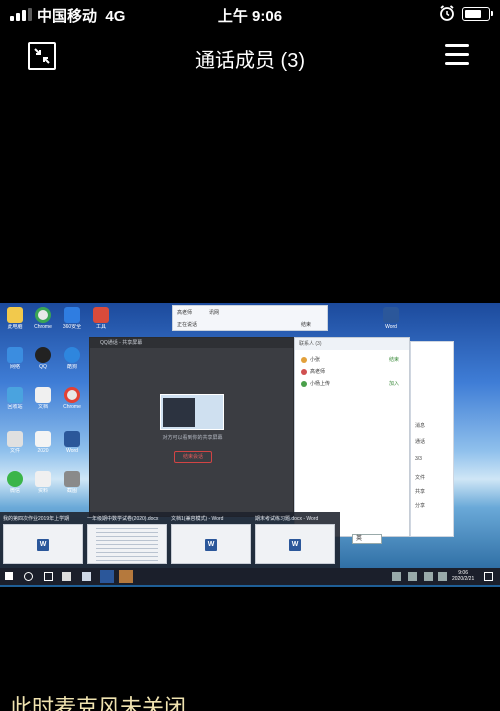 The image size is (500, 711). Describe the element at coordinates (72, 318) in the screenshot. I see `desktop-icon: 360安全` at that location.